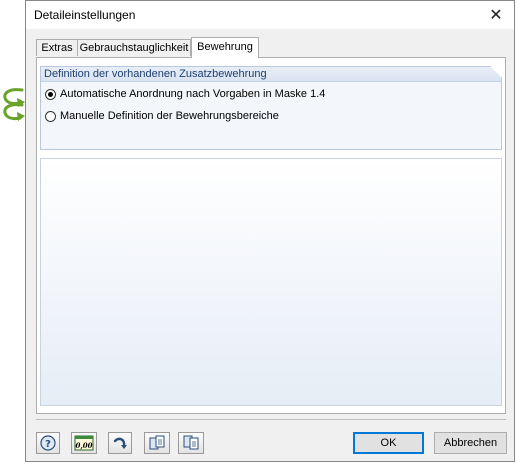 The image size is (517, 464). I want to click on number-format-text: 0,00, so click(83, 445).